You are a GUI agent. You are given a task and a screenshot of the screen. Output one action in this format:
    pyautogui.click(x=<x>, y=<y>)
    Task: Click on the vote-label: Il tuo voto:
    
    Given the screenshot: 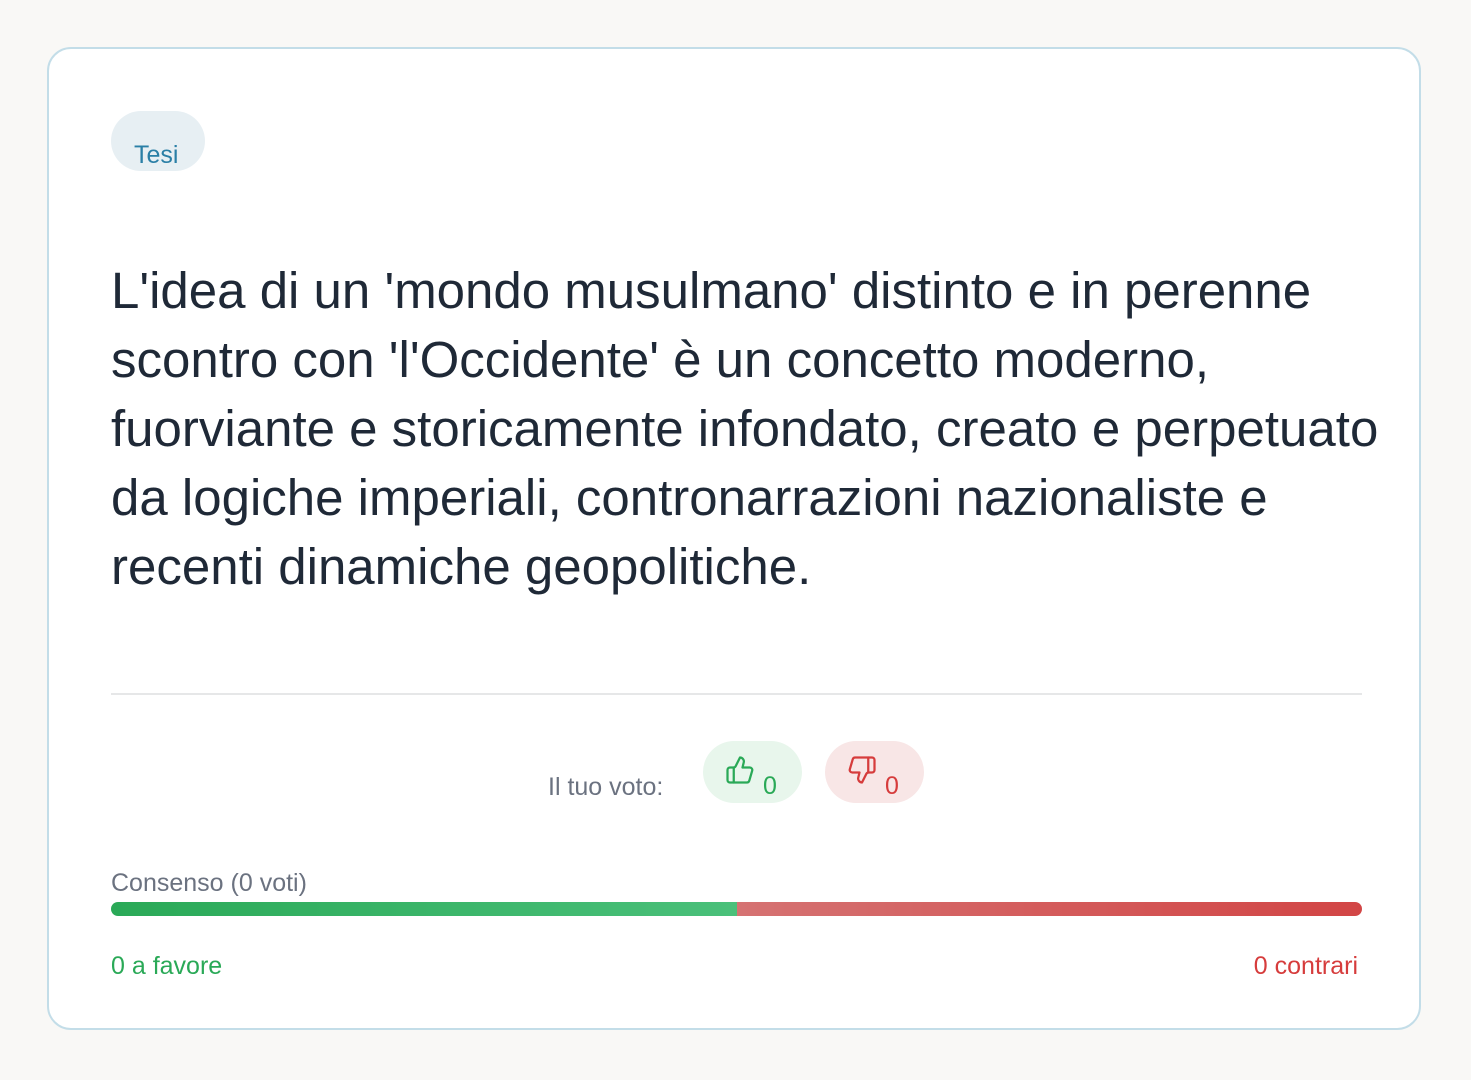 What is the action you would take?
    pyautogui.click(x=606, y=787)
    